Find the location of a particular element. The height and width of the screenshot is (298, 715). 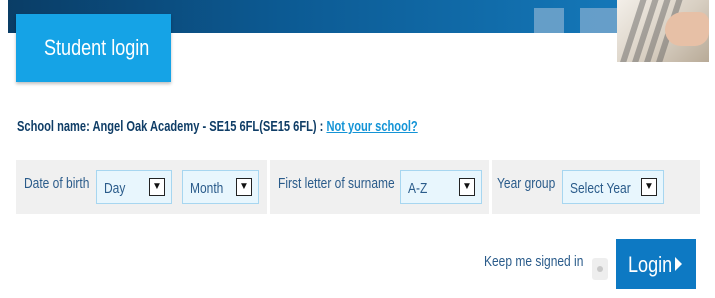

student-login-tab: Student login is located at coordinates (93, 48).